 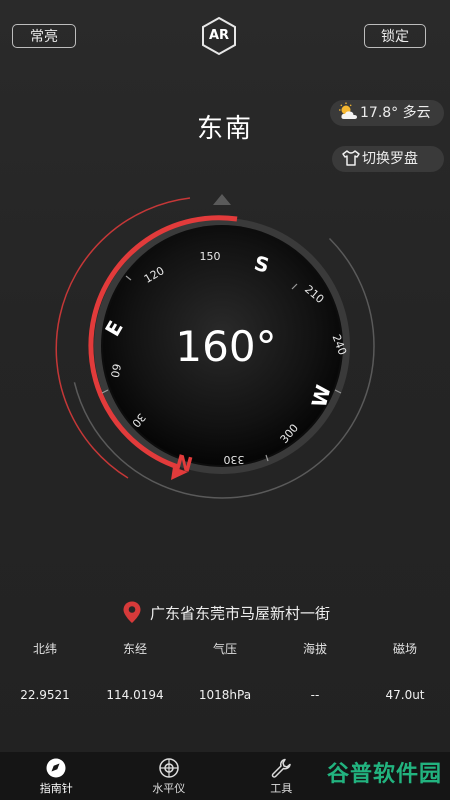 What do you see at coordinates (44, 649) in the screenshot?
I see `stat-label: 北纬` at bounding box center [44, 649].